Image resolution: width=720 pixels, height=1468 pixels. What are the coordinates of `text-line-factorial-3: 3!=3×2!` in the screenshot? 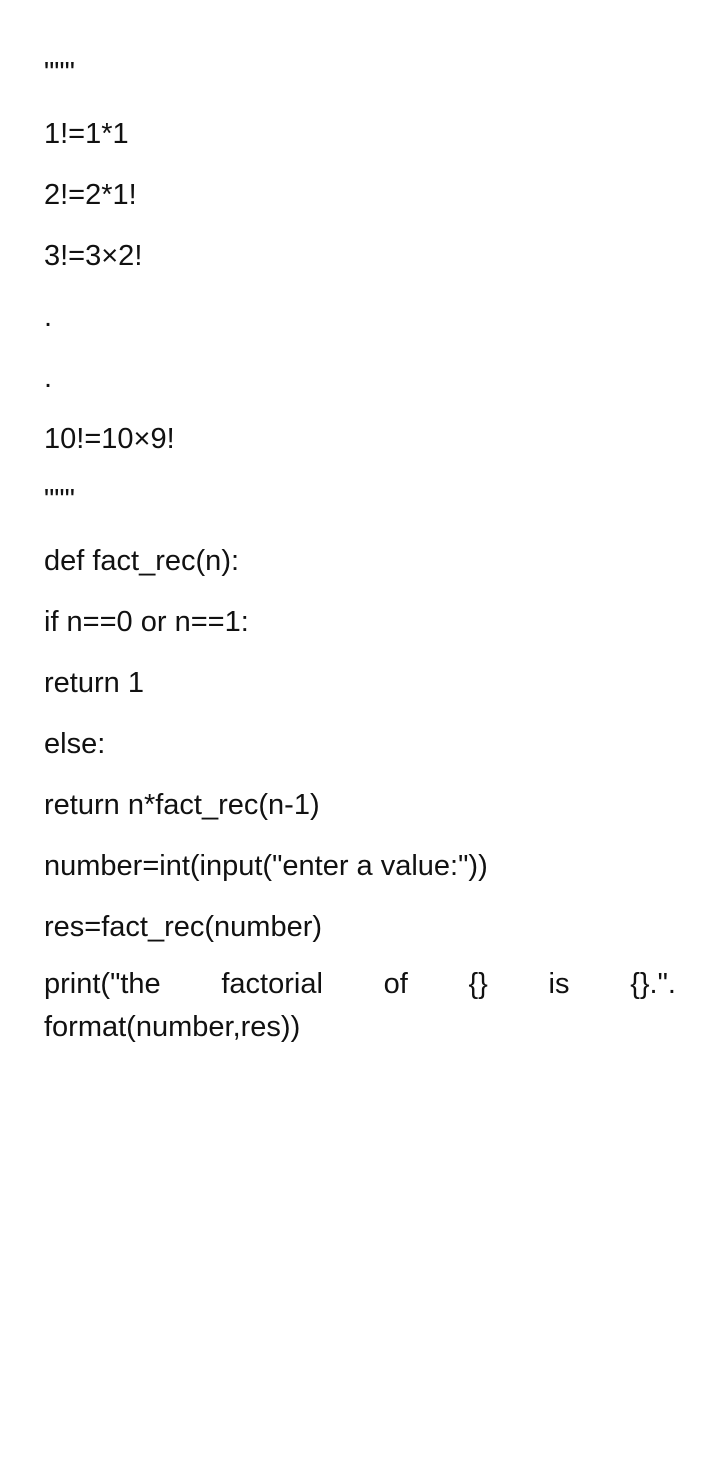 It's located at (93, 256).